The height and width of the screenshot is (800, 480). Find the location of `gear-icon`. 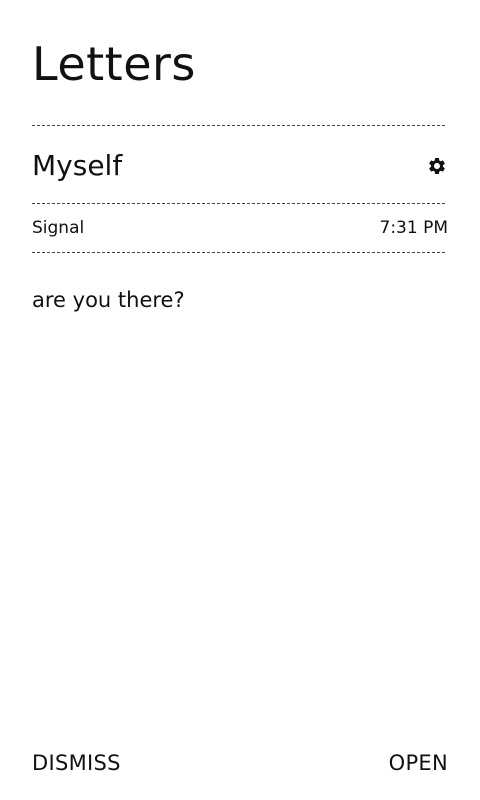

gear-icon is located at coordinates (437, 165).